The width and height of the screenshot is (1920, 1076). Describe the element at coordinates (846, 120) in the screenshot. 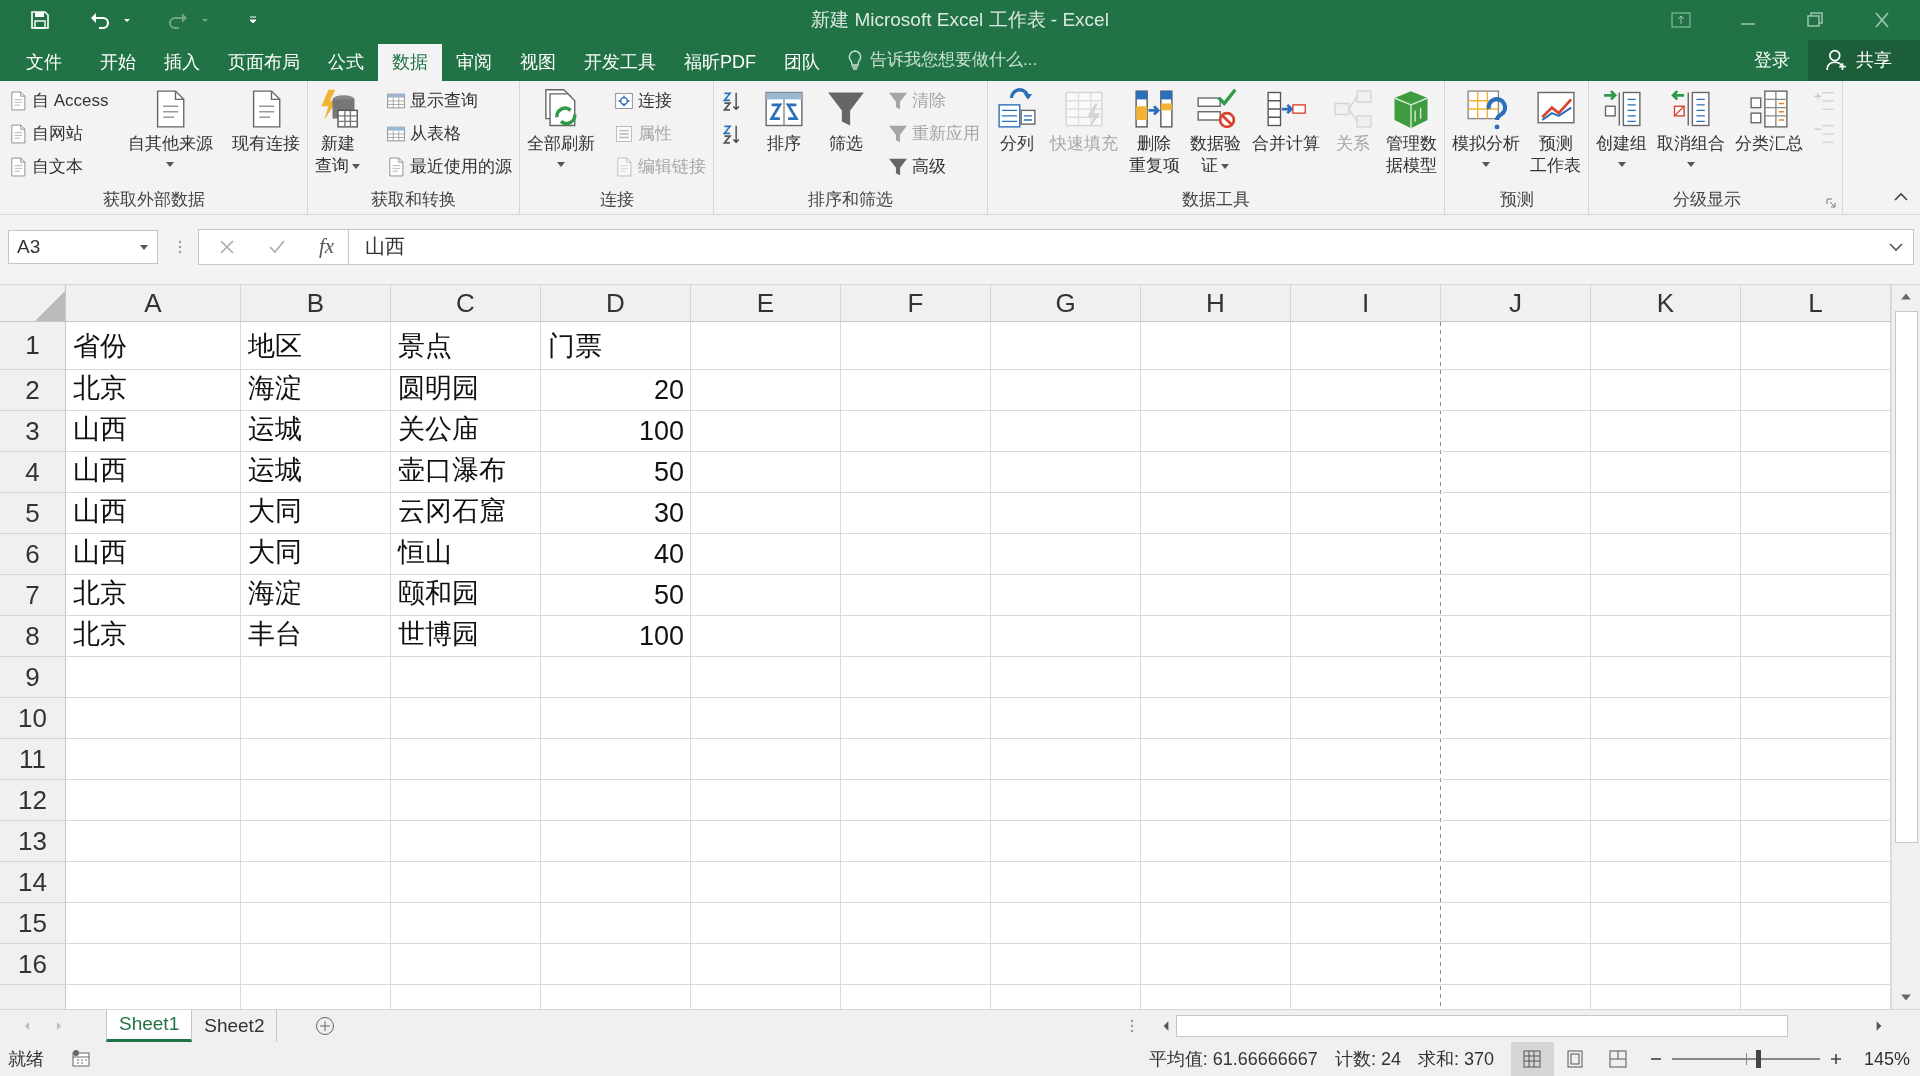

I see `ribbon-button: 筛选` at that location.